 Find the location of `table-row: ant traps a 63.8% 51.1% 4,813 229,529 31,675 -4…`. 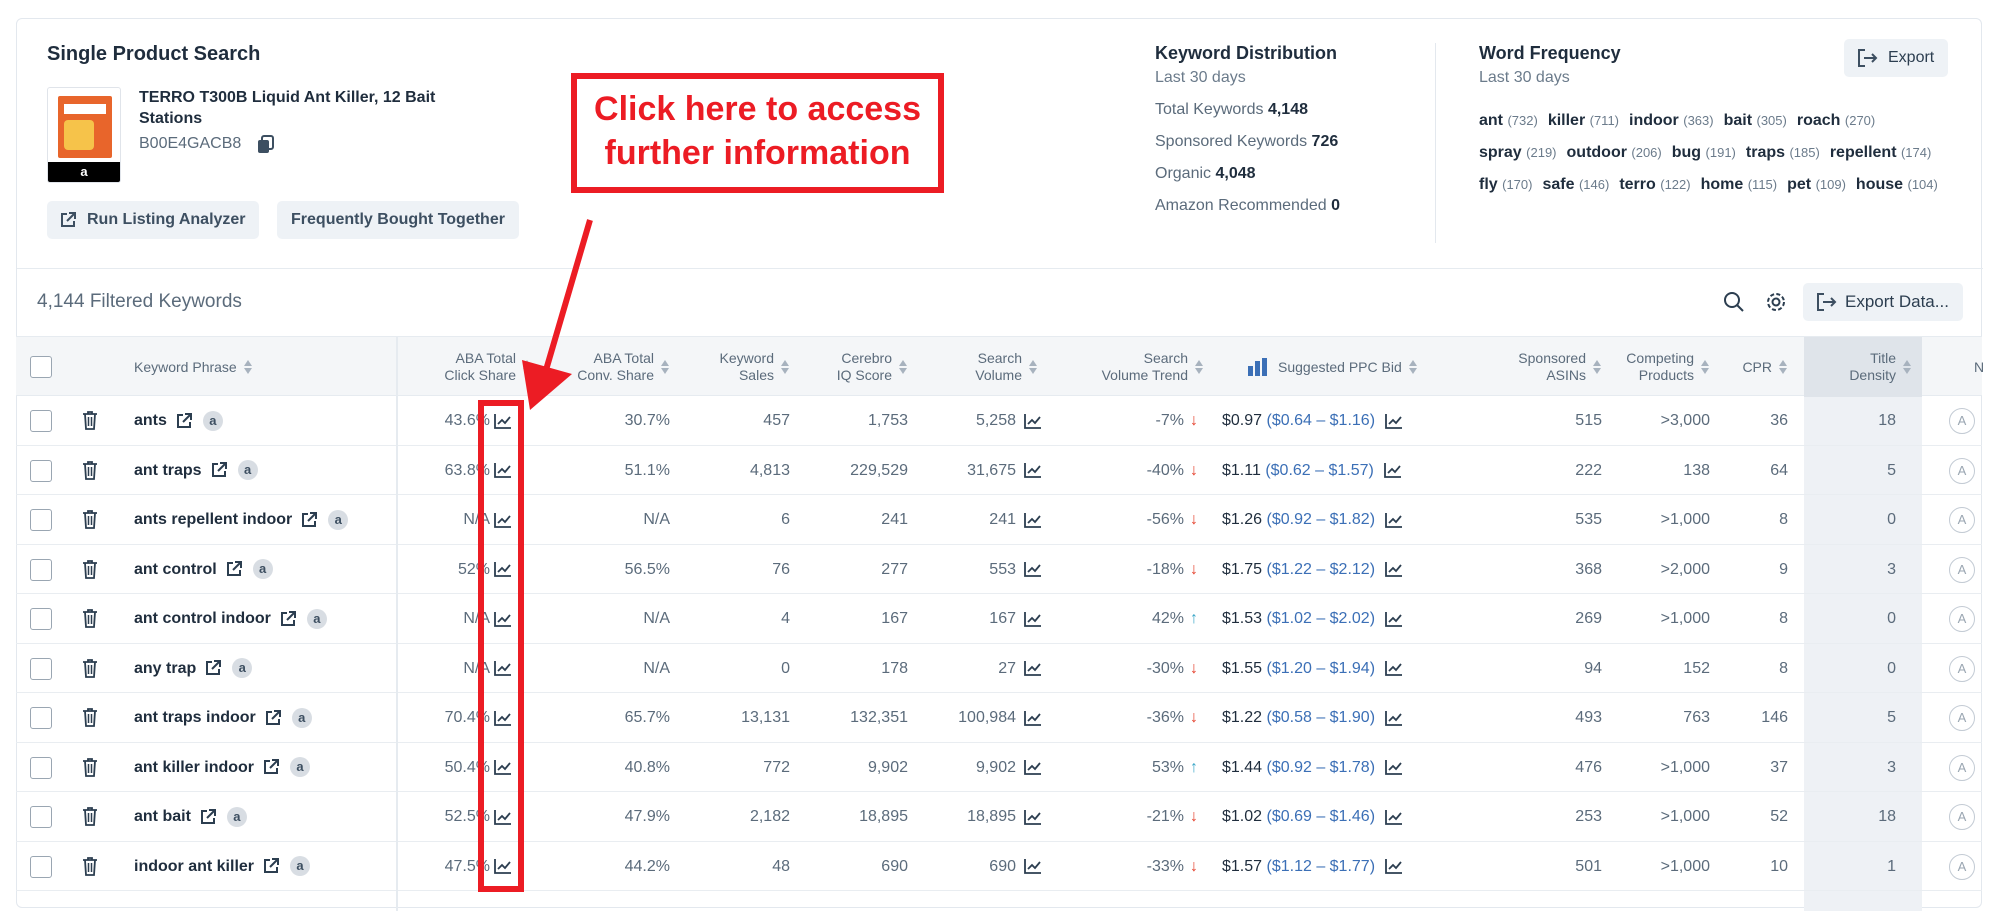

table-row: ant traps a 63.8% 51.1% 4,813 229,529 31,675 -4… is located at coordinates (999, 470).